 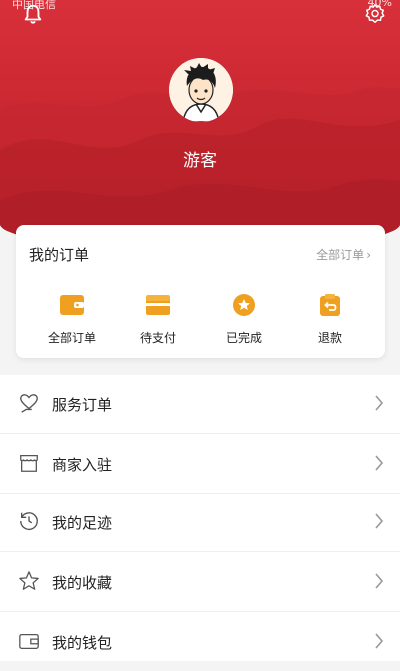 What do you see at coordinates (244, 305) in the screenshot?
I see `completed-icon` at bounding box center [244, 305].